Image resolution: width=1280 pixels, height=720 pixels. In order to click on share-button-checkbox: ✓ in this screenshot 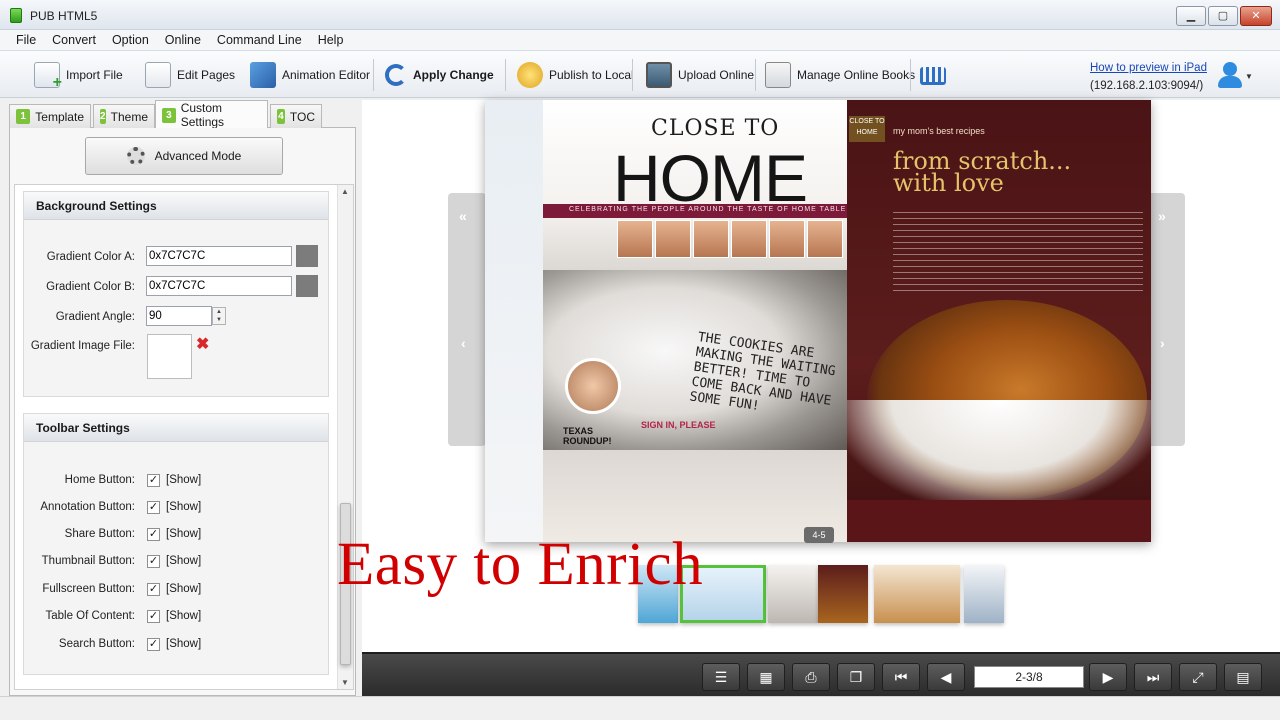, I will do `click(153, 534)`.